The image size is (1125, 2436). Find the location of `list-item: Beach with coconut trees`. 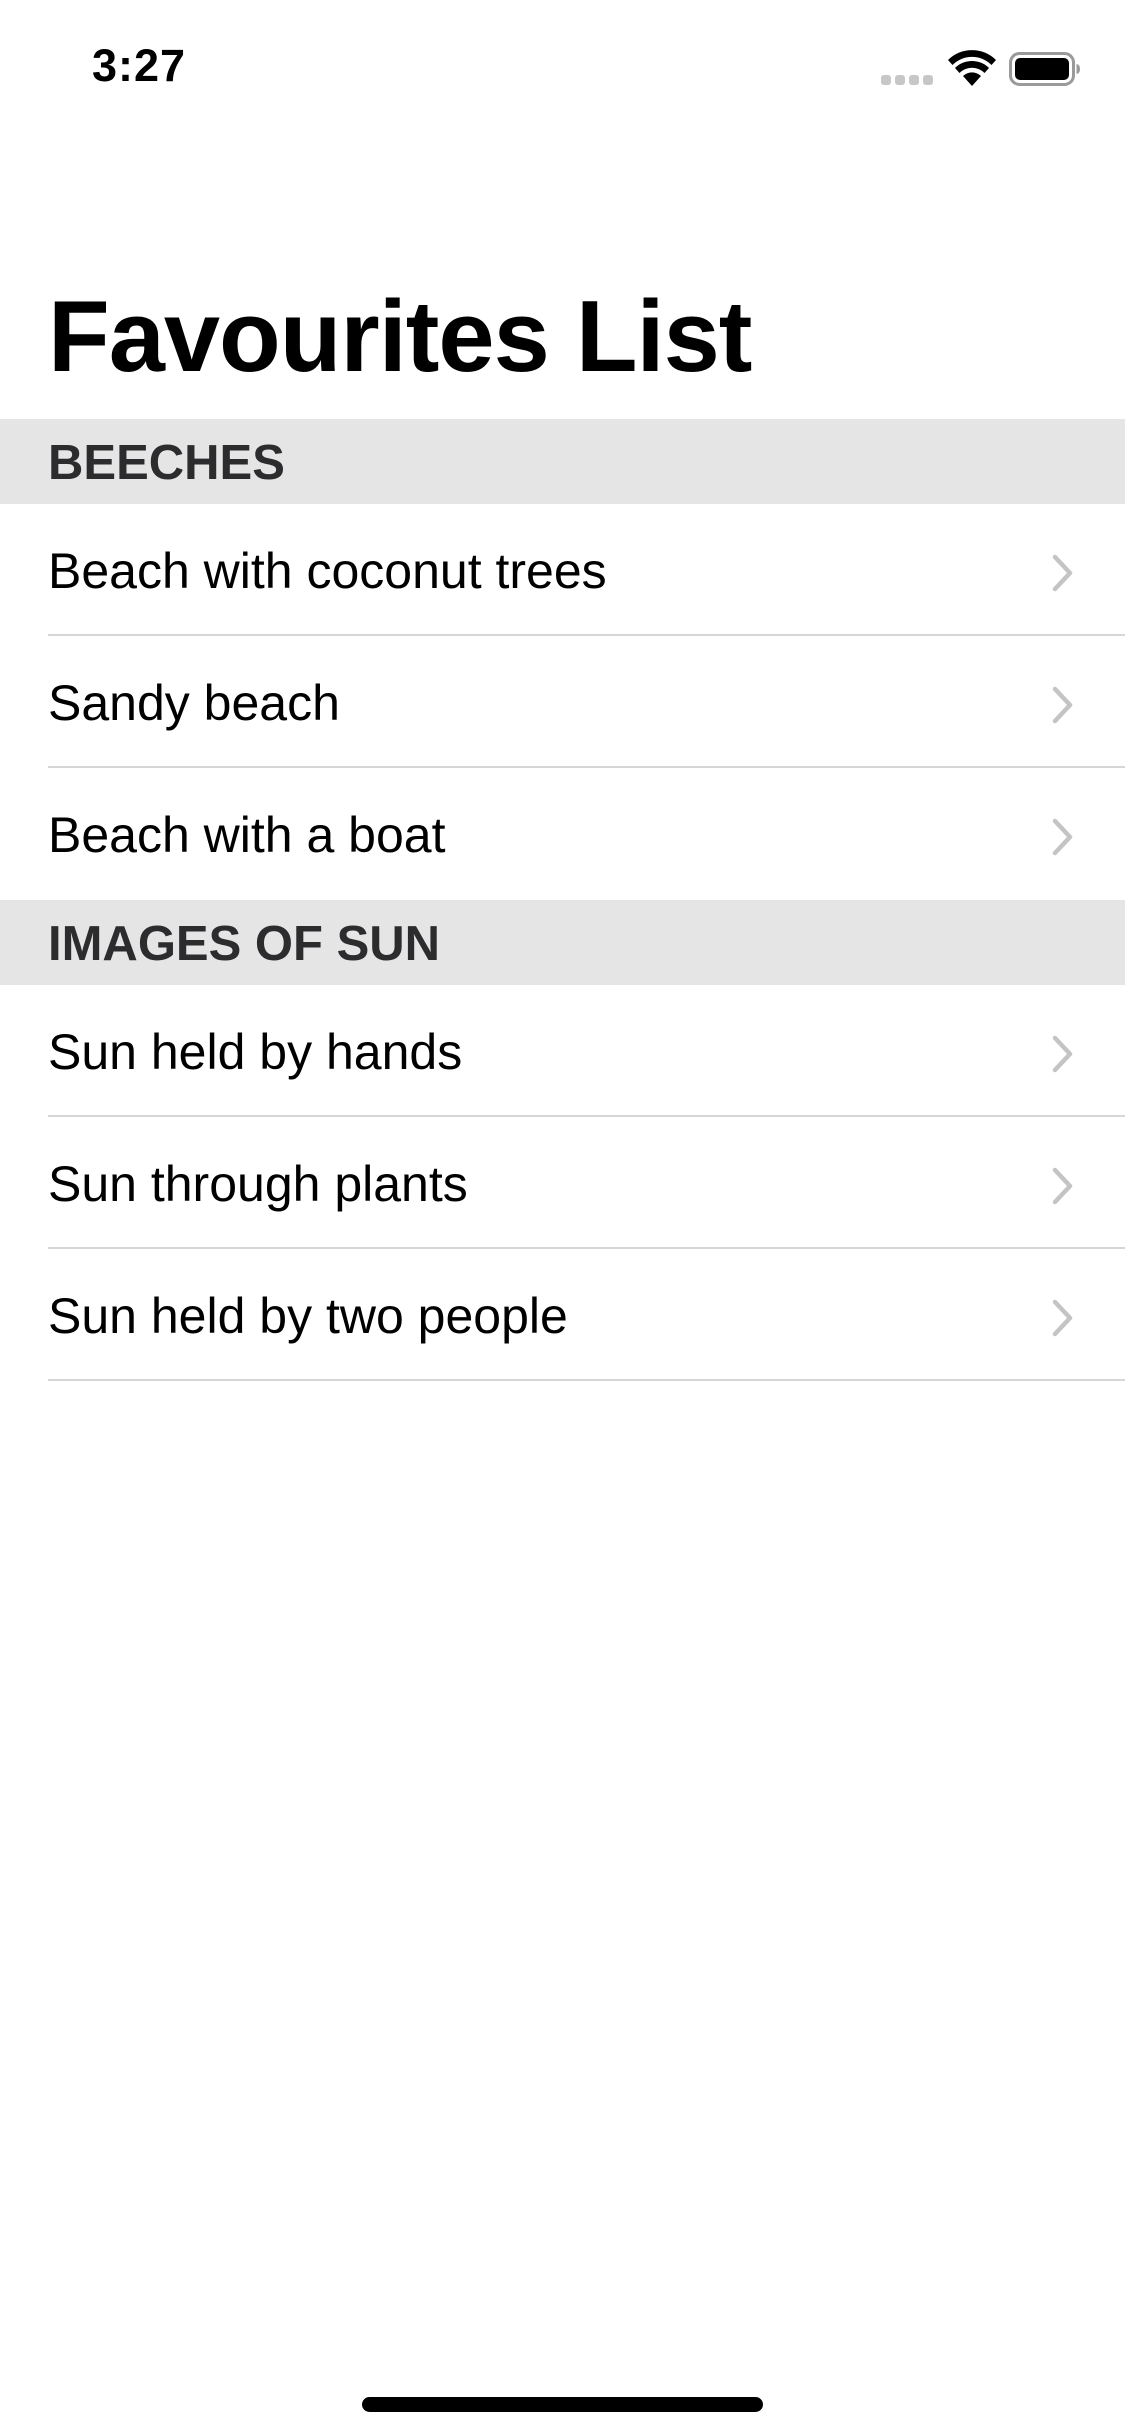

list-item: Beach with coconut trees is located at coordinates (562, 570).